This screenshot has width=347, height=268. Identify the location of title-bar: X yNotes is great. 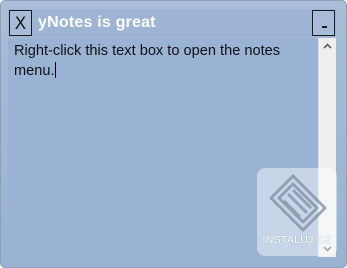
(172, 23).